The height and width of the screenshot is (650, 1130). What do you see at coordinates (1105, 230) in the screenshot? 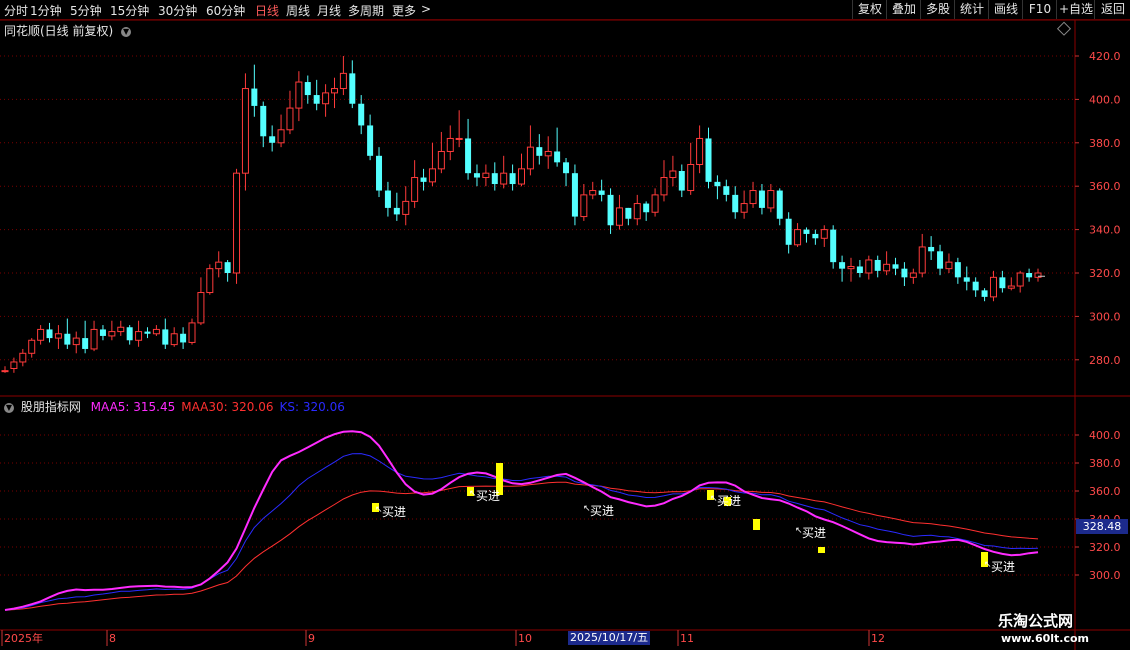
I see `price-tick-label: 340.0` at bounding box center [1105, 230].